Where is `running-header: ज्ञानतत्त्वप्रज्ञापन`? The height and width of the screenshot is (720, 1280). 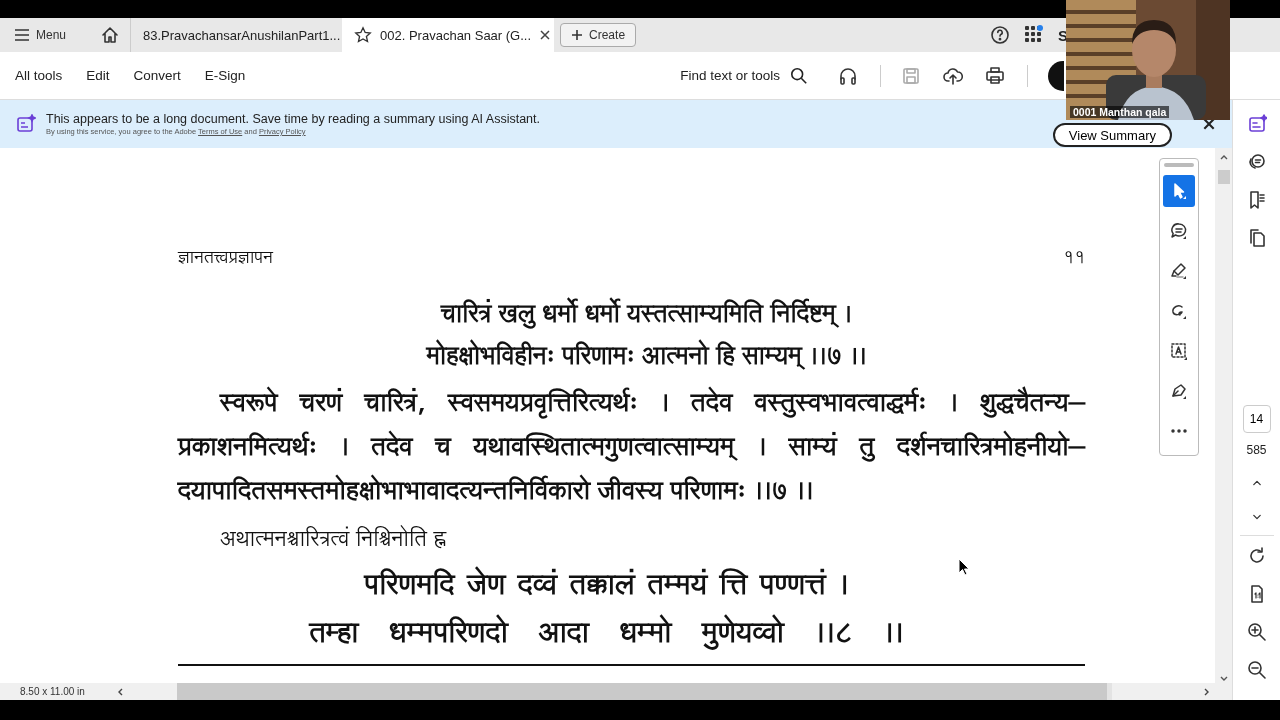 running-header: ज्ञानतत्त्वप्रज्ञापन is located at coordinates (225, 258).